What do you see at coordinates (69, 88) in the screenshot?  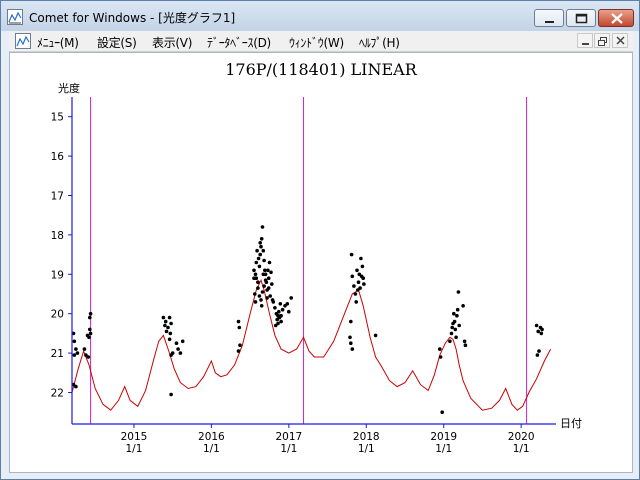 I see `y-axis-label: 光度` at bounding box center [69, 88].